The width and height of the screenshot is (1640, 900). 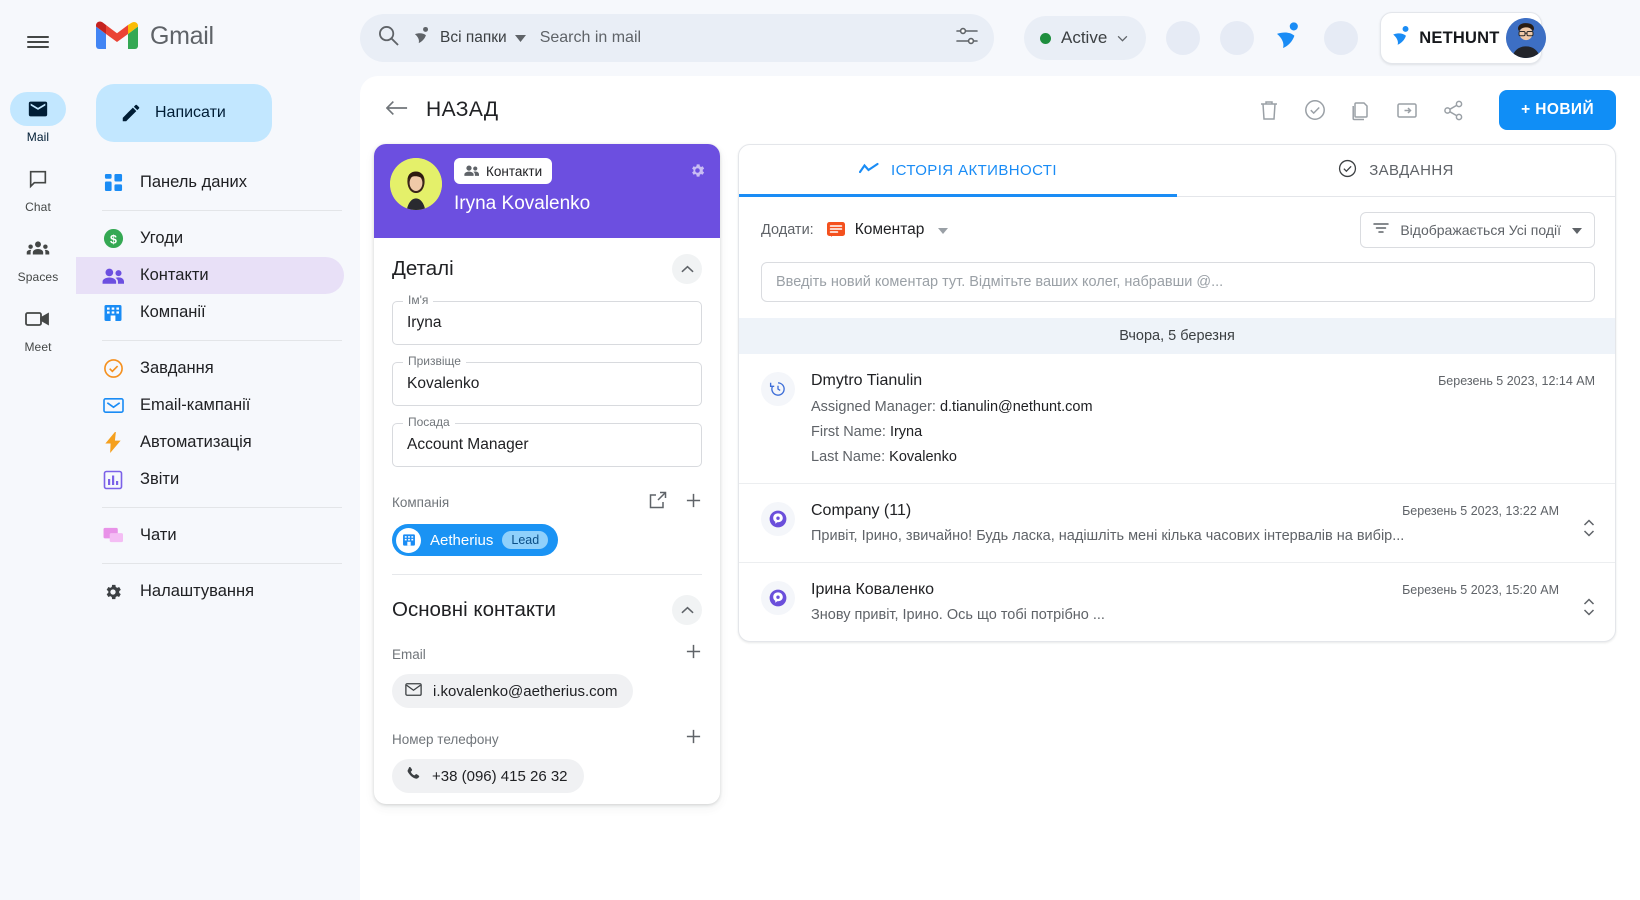 I want to click on search-bar: Всі папки Search in mail, so click(x=677, y=38).